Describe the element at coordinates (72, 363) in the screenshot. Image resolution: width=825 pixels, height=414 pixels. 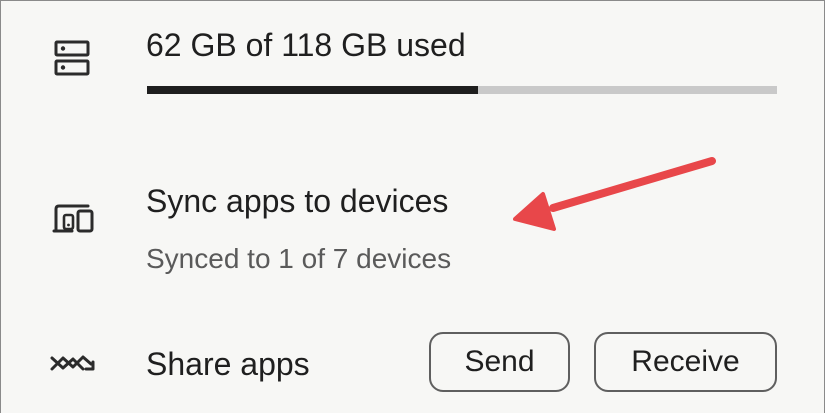
I see `share-swap-icon` at that location.